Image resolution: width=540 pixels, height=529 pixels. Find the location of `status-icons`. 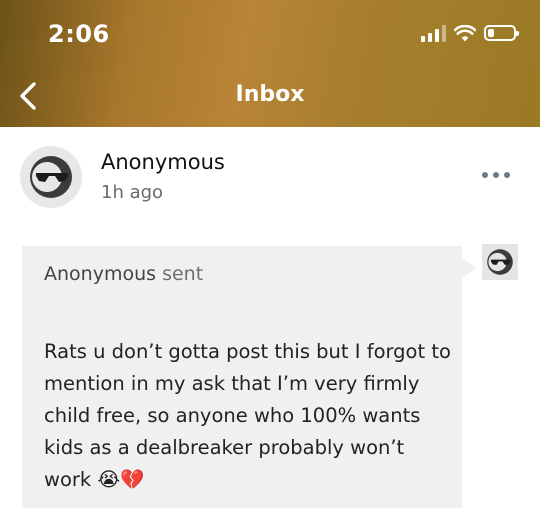

status-icons is located at coordinates (470, 33).